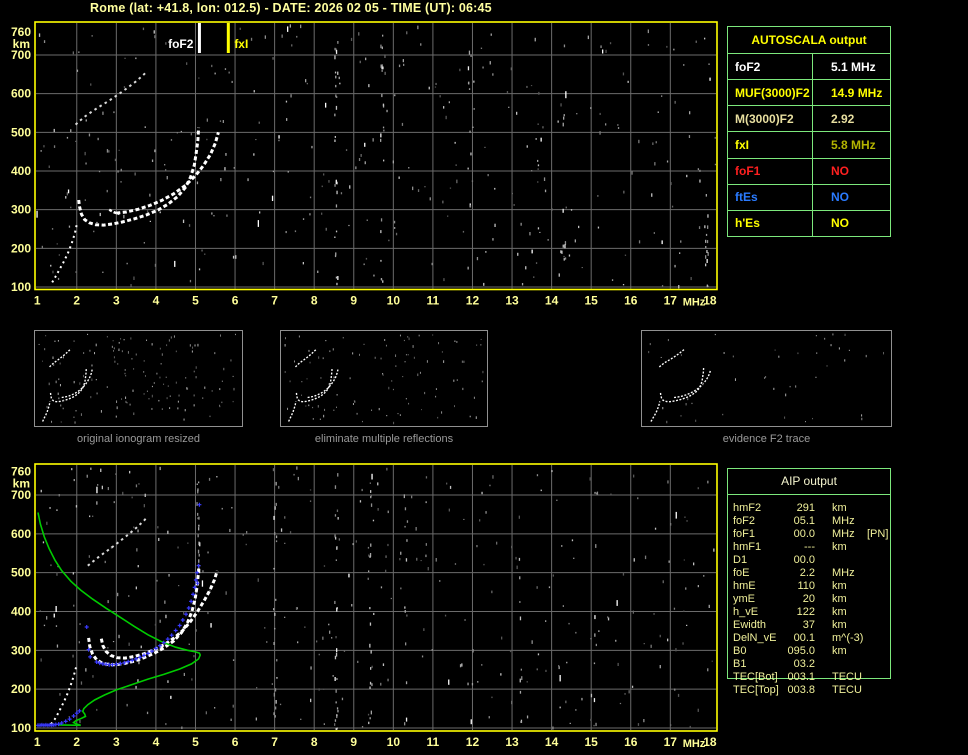 The height and width of the screenshot is (755, 968). What do you see at coordinates (805, 508) in the screenshot?
I see `aip-value: 291` at bounding box center [805, 508].